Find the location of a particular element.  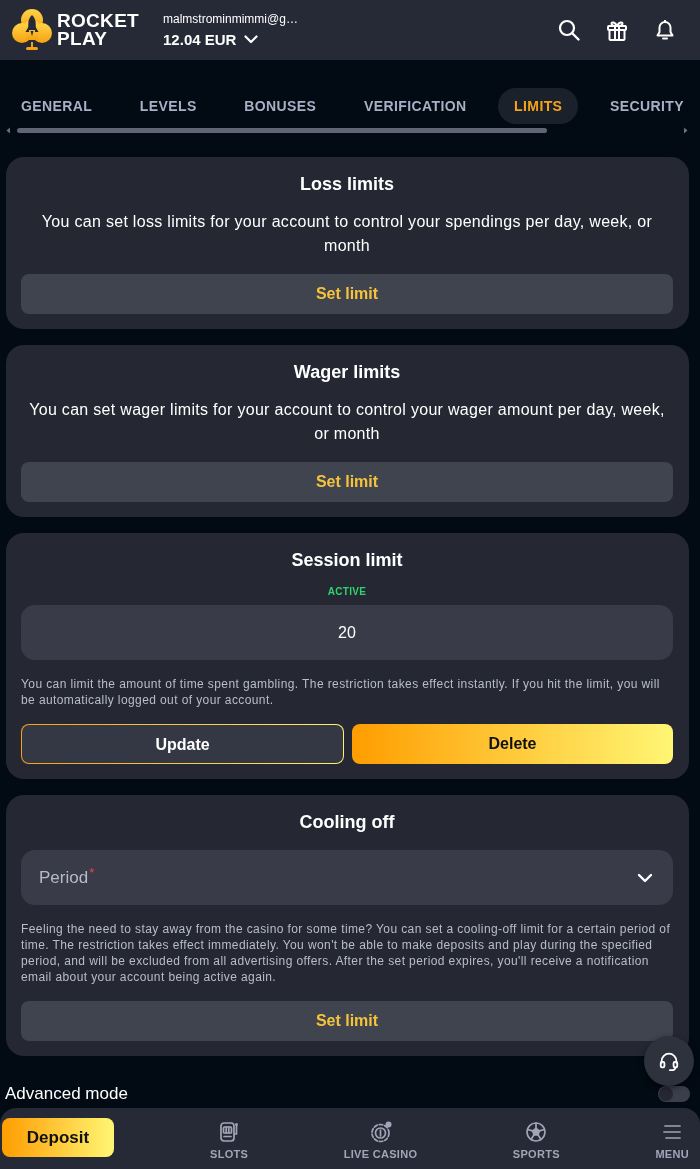

logo-text: PLAY is located at coordinates (83, 39).